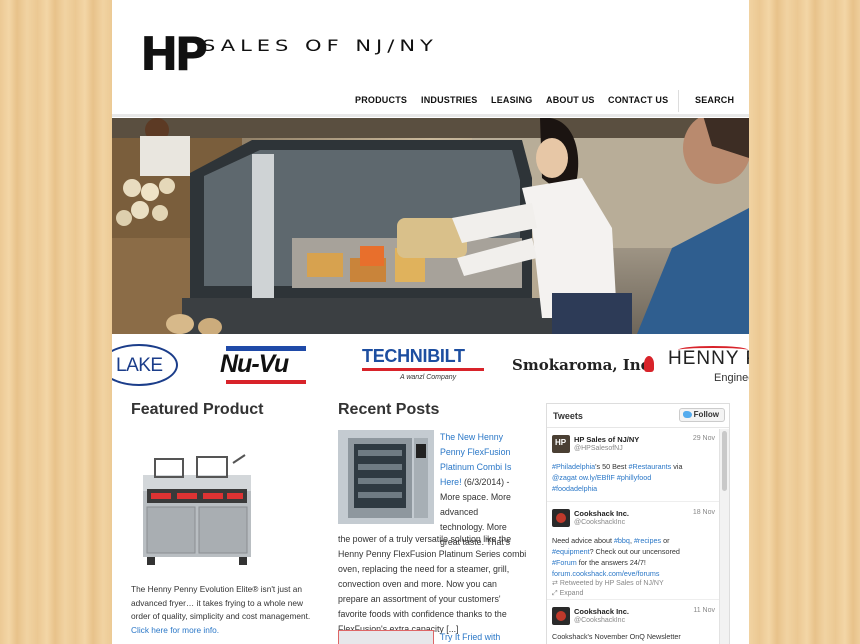 The image size is (860, 644). What do you see at coordinates (650, 466) in the screenshot?
I see `hashtag-link: #Restaurants` at bounding box center [650, 466].